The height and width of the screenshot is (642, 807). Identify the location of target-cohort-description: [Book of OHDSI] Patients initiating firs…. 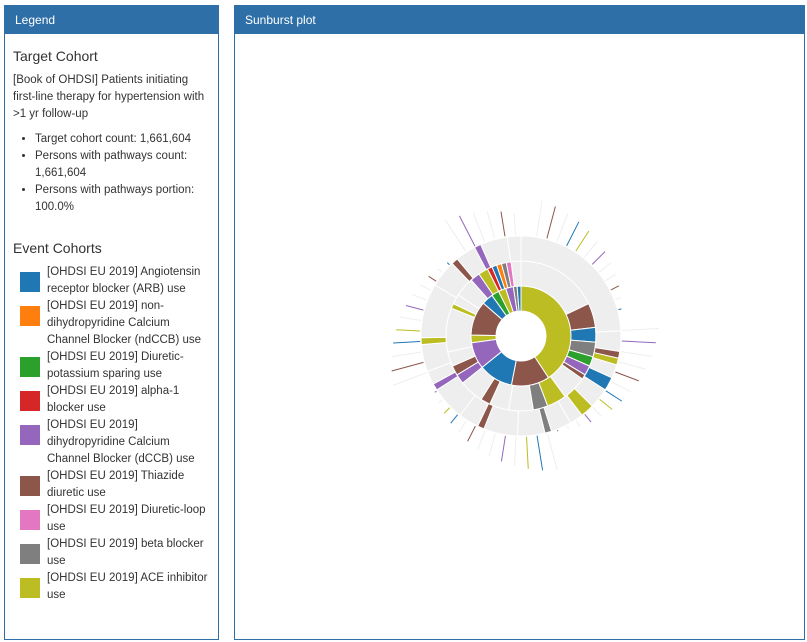
(109, 97).